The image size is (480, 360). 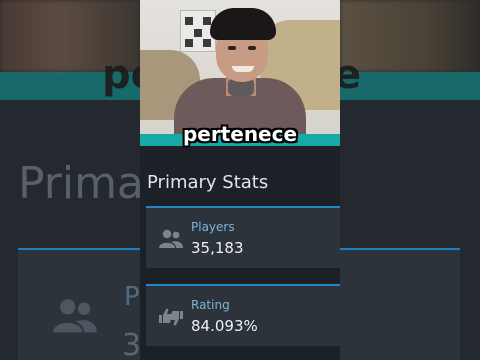 What do you see at coordinates (132, 297) in the screenshot?
I see `background-stat-initial: P` at bounding box center [132, 297].